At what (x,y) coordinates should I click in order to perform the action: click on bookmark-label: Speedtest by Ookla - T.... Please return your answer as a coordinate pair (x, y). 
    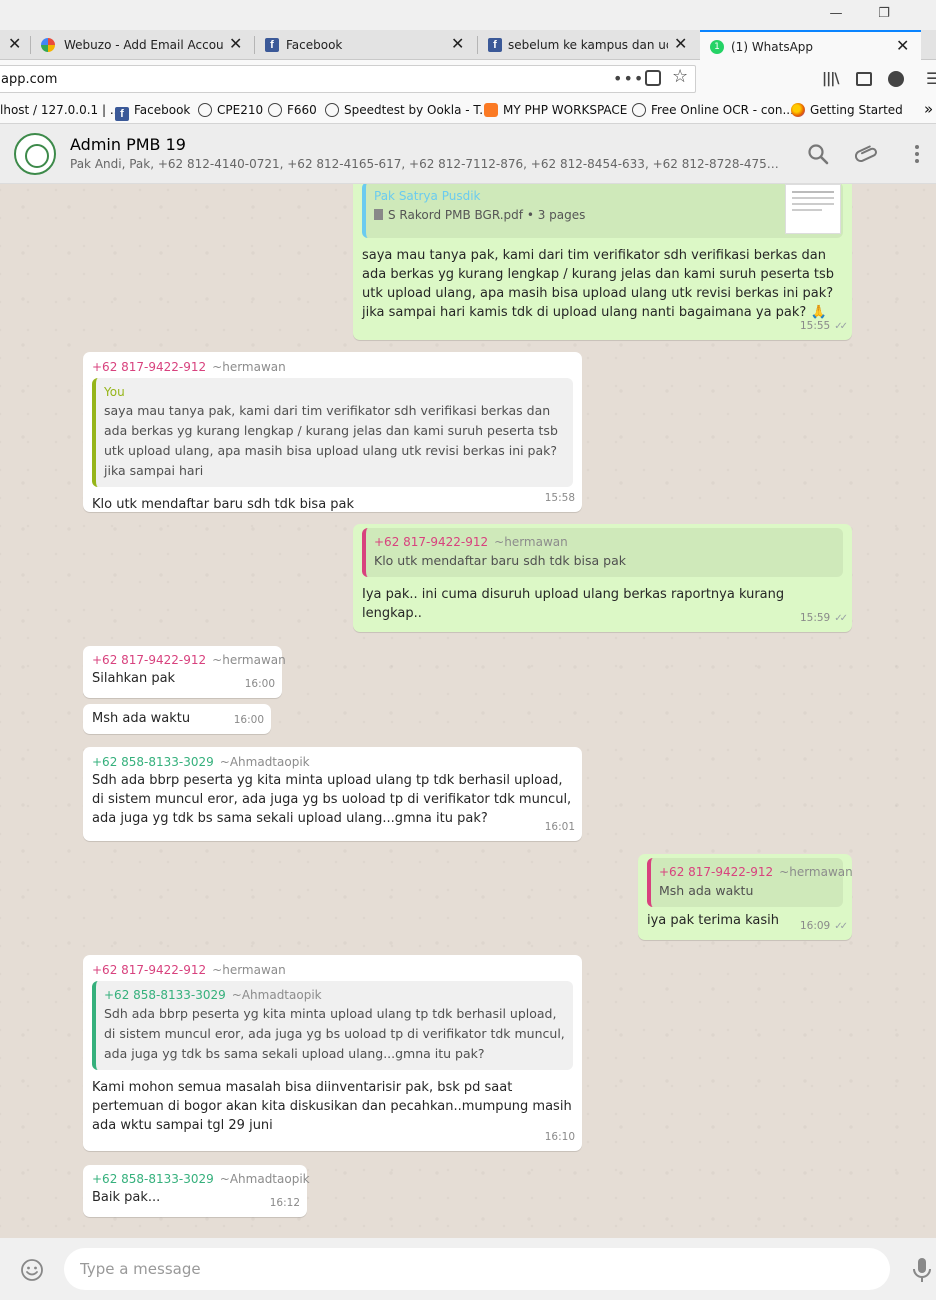
    Looking at the image, I should click on (417, 110).